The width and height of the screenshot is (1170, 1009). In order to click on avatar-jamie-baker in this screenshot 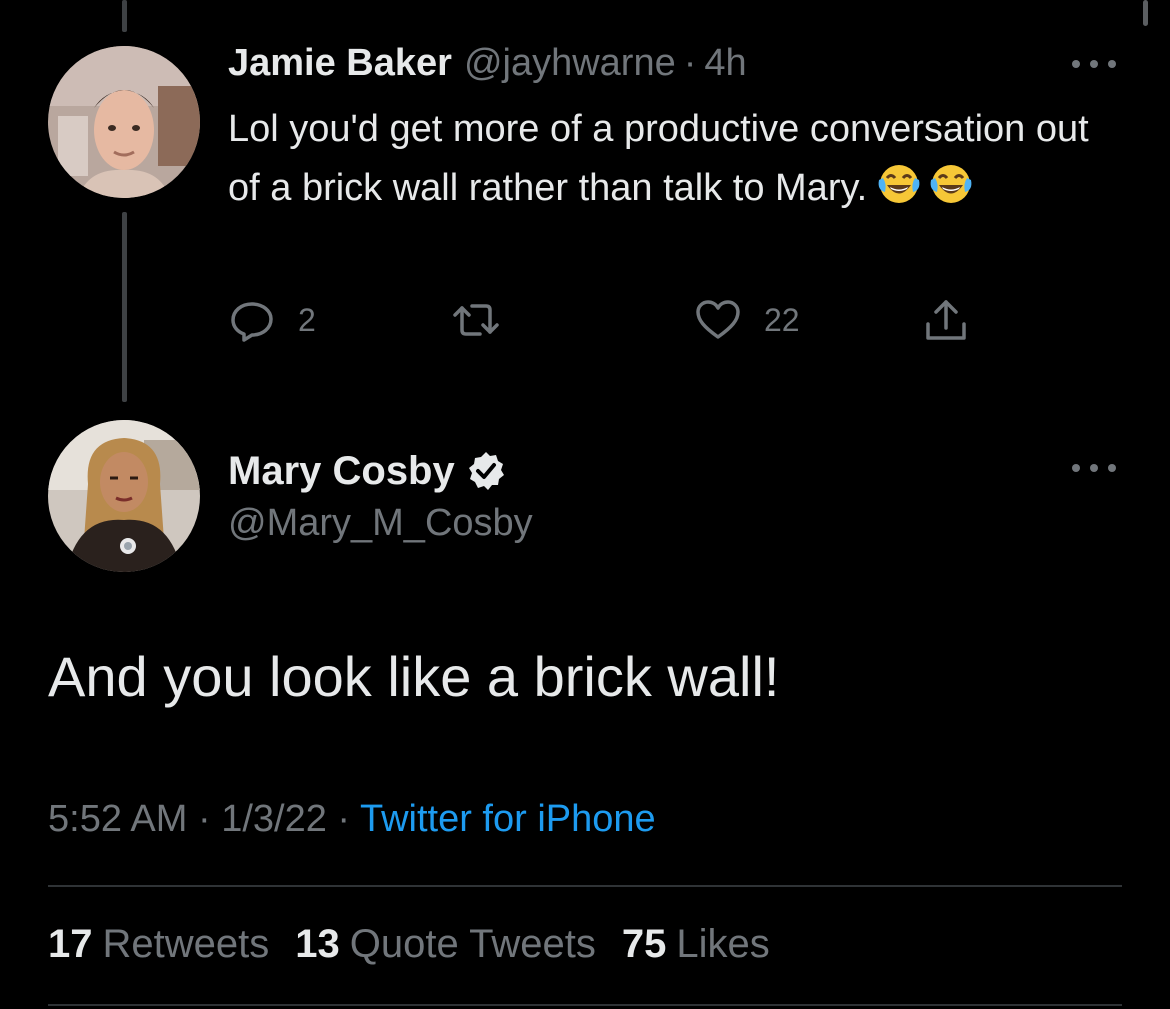, I will do `click(124, 122)`.